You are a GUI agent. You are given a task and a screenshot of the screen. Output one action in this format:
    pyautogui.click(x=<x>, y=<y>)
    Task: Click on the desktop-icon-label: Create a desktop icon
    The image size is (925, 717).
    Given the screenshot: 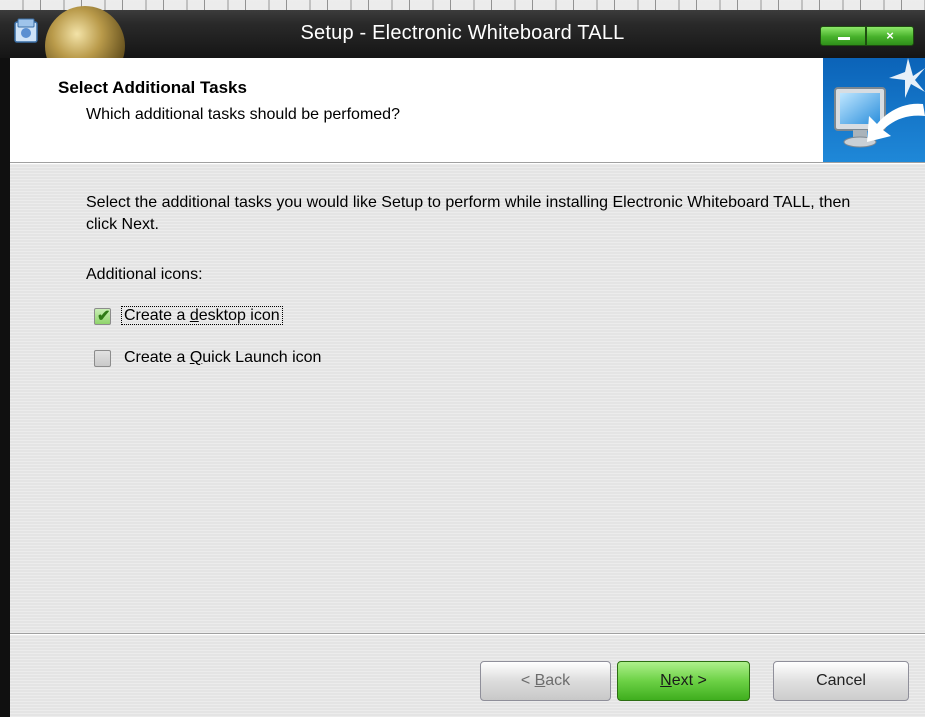 What is the action you would take?
    pyautogui.click(x=202, y=316)
    